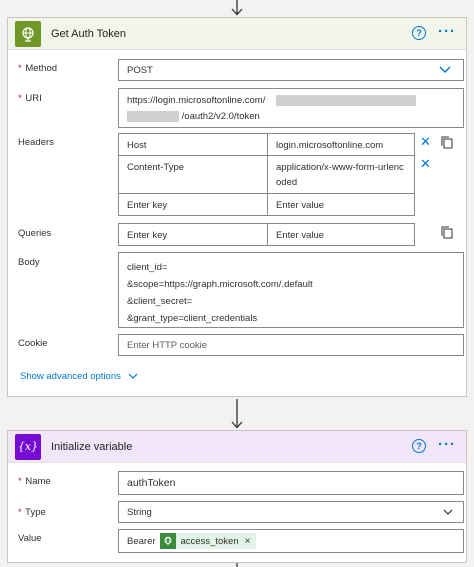  Describe the element at coordinates (193, 174) in the screenshot. I see `header-key-2: Content-Type` at that location.